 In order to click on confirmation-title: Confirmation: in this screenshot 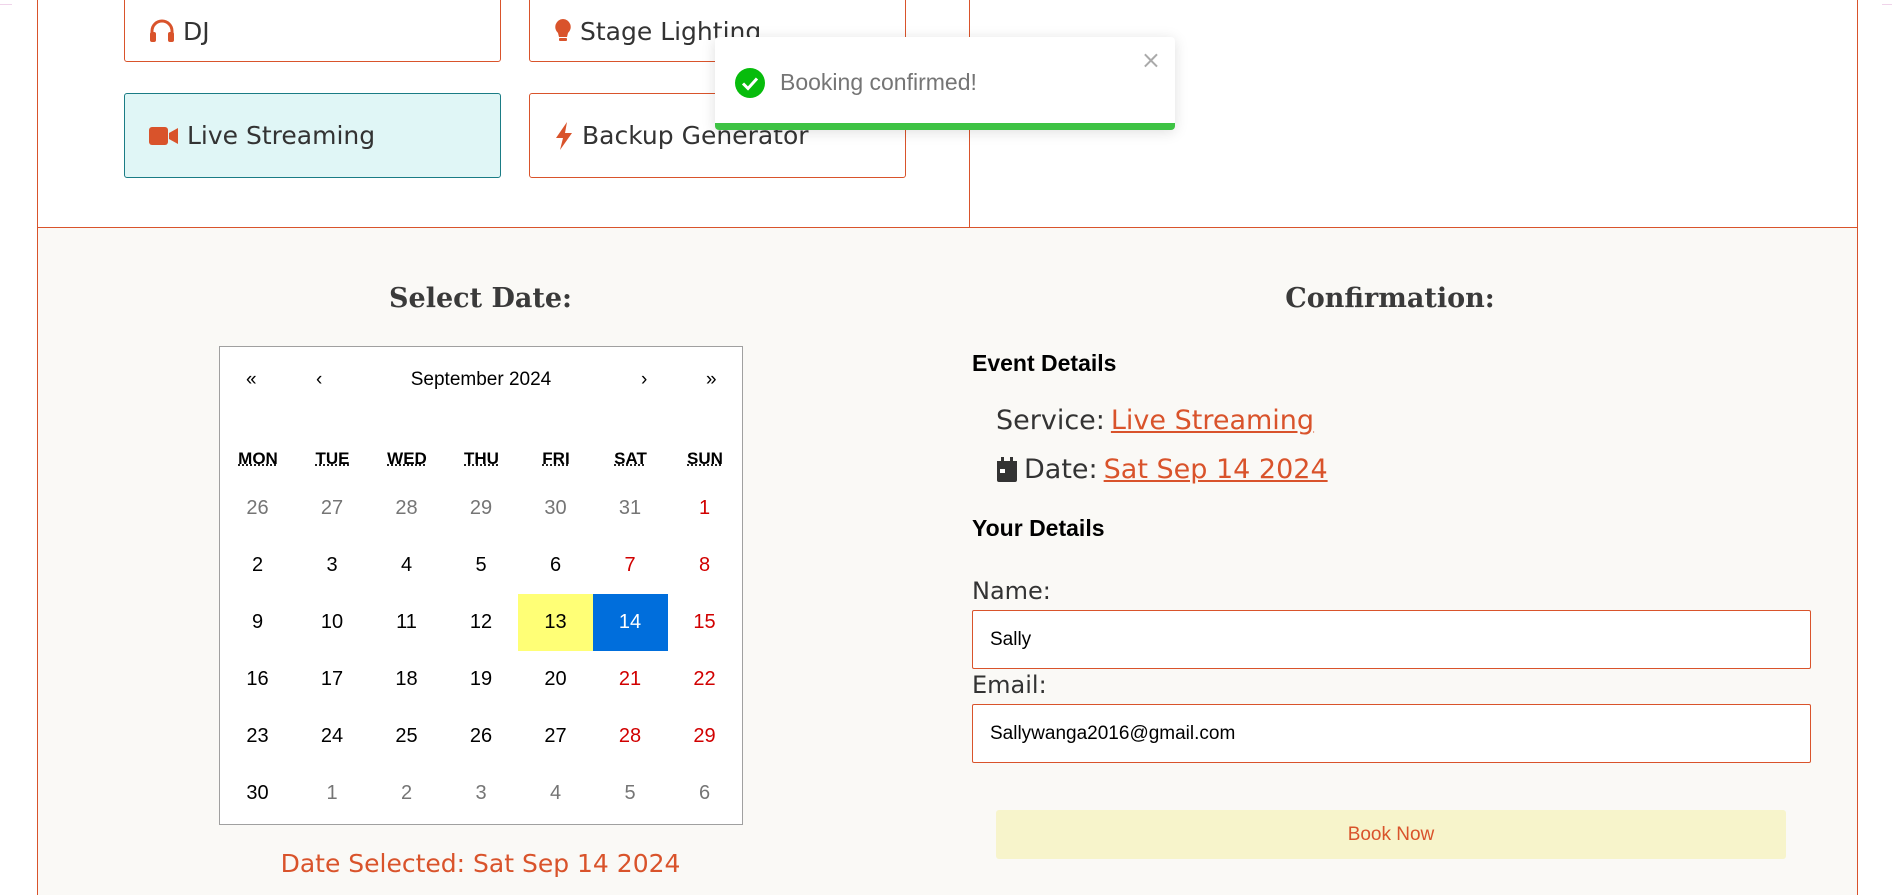, I will do `click(1390, 298)`.